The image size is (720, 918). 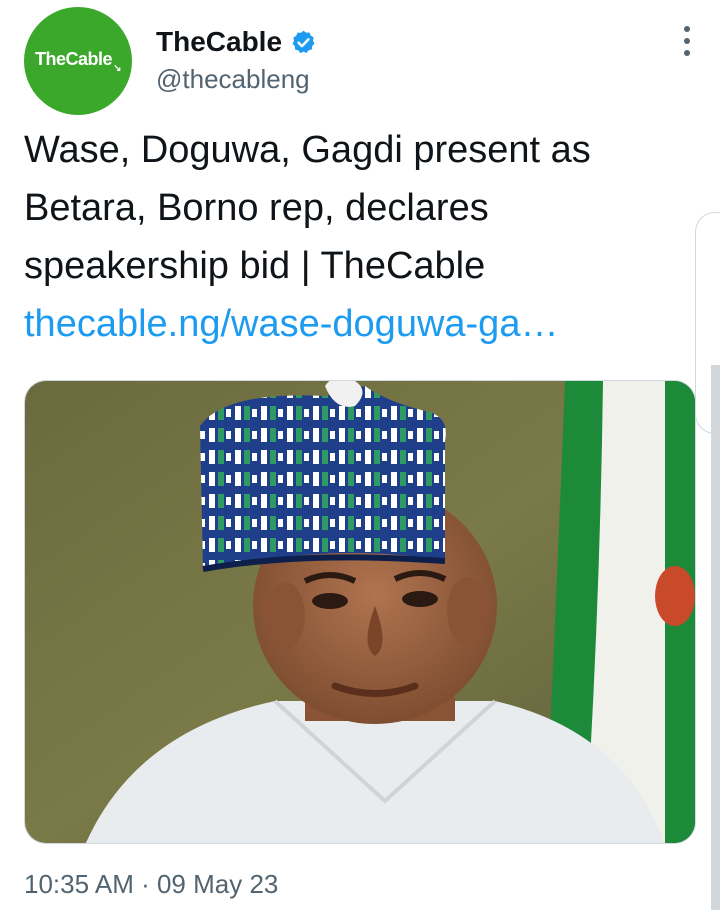 I want to click on user-handle: @thecableng, so click(x=233, y=79).